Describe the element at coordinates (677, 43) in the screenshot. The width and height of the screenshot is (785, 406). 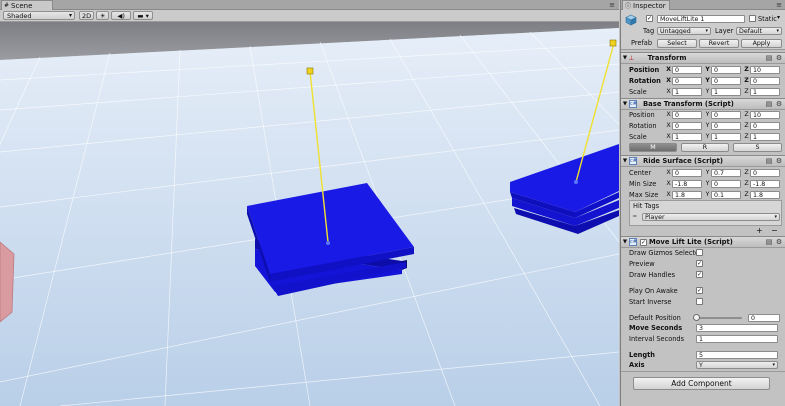
I see `prefab-select-button: Select` at that location.